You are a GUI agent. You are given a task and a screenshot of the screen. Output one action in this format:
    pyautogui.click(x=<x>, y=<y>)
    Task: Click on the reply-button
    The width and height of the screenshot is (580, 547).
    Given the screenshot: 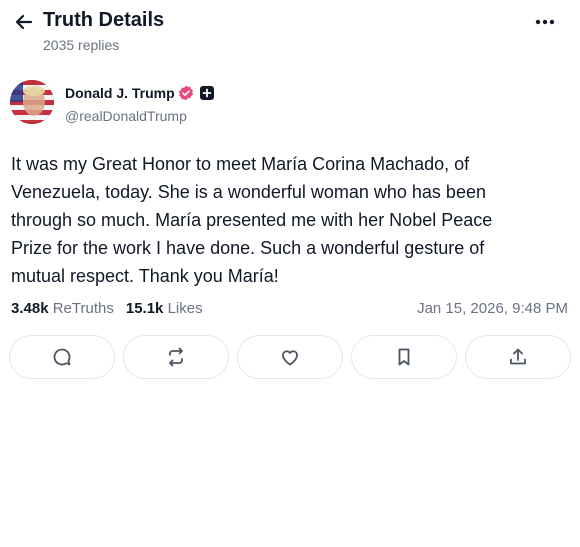 What is the action you would take?
    pyautogui.click(x=62, y=357)
    